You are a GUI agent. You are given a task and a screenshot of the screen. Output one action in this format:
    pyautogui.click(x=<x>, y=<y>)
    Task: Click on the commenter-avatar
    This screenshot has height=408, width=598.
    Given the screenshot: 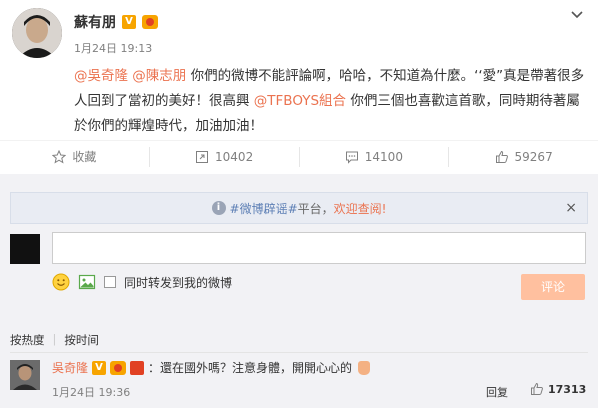 What is the action you would take?
    pyautogui.click(x=25, y=375)
    